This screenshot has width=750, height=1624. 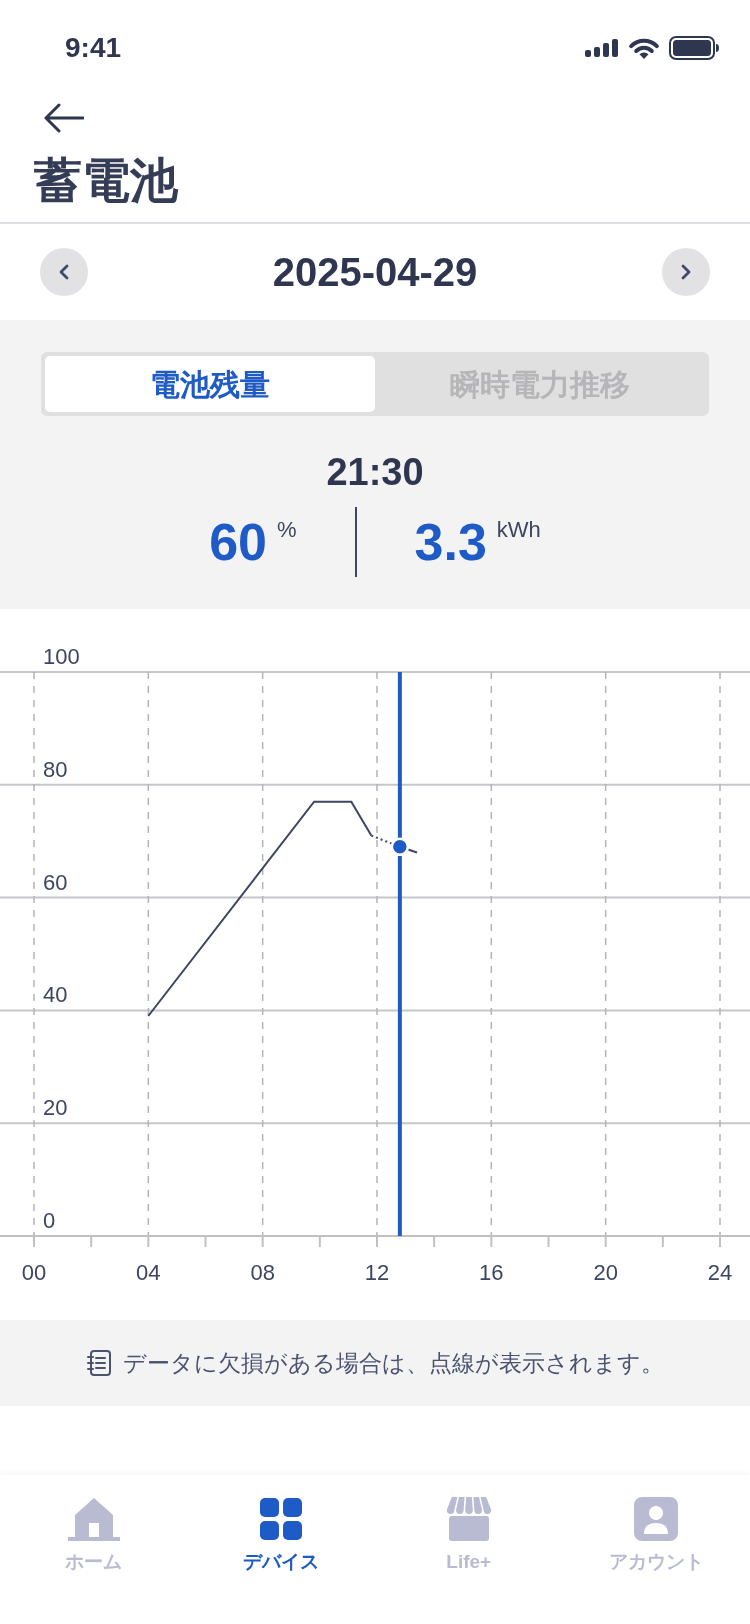 I want to click on storefront-icon, so click(x=468, y=1519).